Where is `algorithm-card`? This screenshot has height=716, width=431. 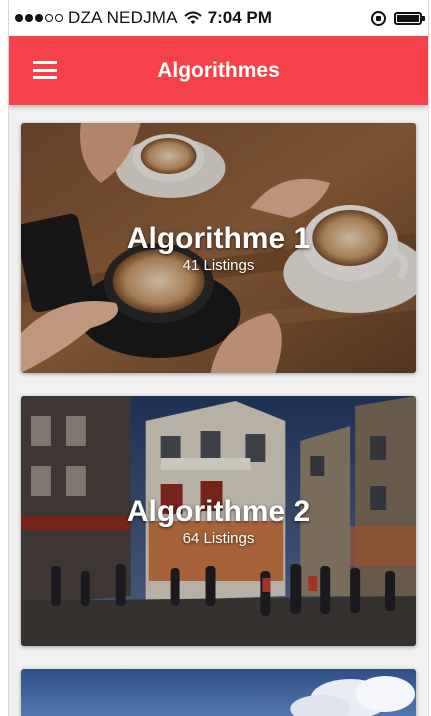
algorithm-card is located at coordinates (218, 692).